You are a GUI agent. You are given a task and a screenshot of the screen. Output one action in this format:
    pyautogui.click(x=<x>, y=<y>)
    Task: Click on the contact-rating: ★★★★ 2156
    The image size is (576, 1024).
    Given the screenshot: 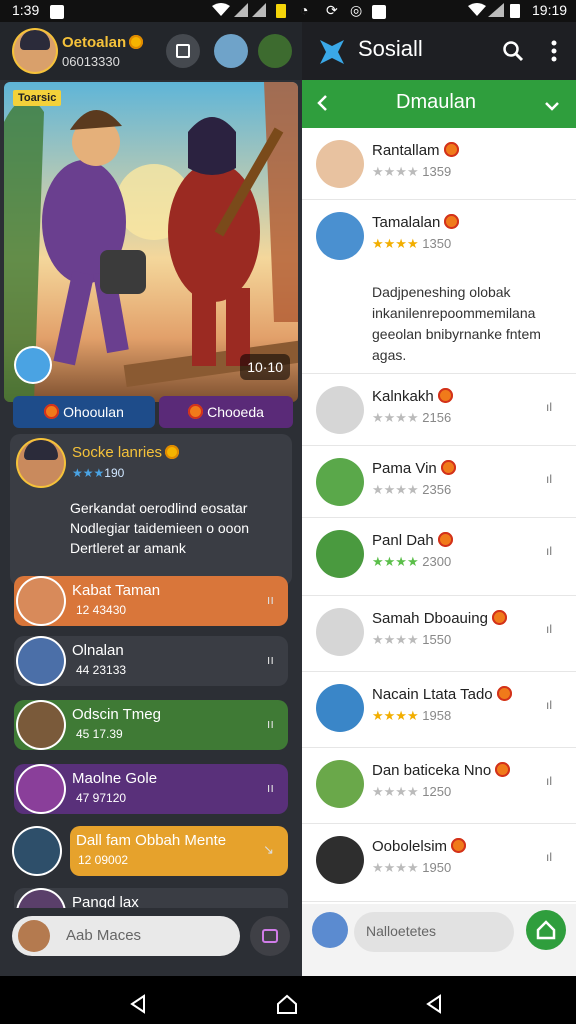 What is the action you would take?
    pyautogui.click(x=412, y=417)
    